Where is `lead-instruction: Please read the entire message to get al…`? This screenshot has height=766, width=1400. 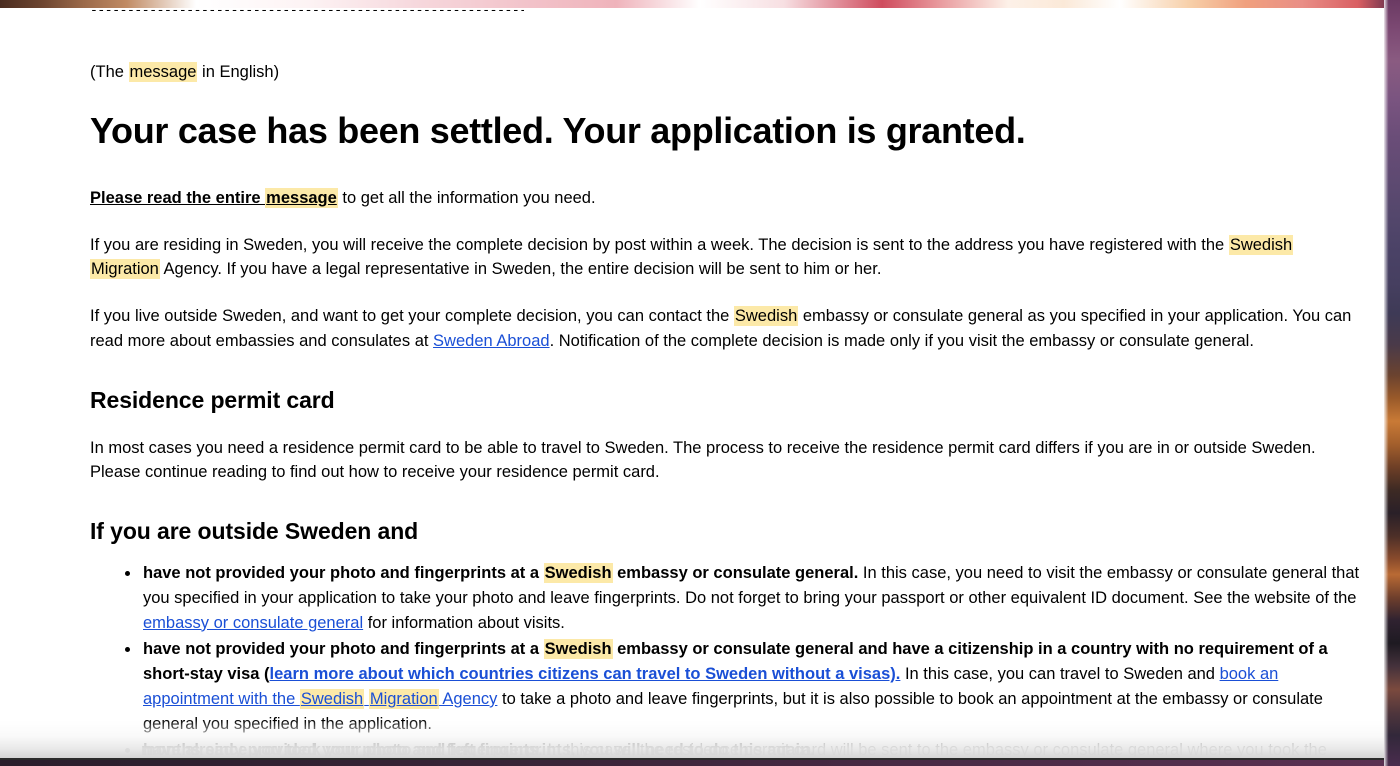
lead-instruction: Please read the entire message to get al… is located at coordinates (726, 199).